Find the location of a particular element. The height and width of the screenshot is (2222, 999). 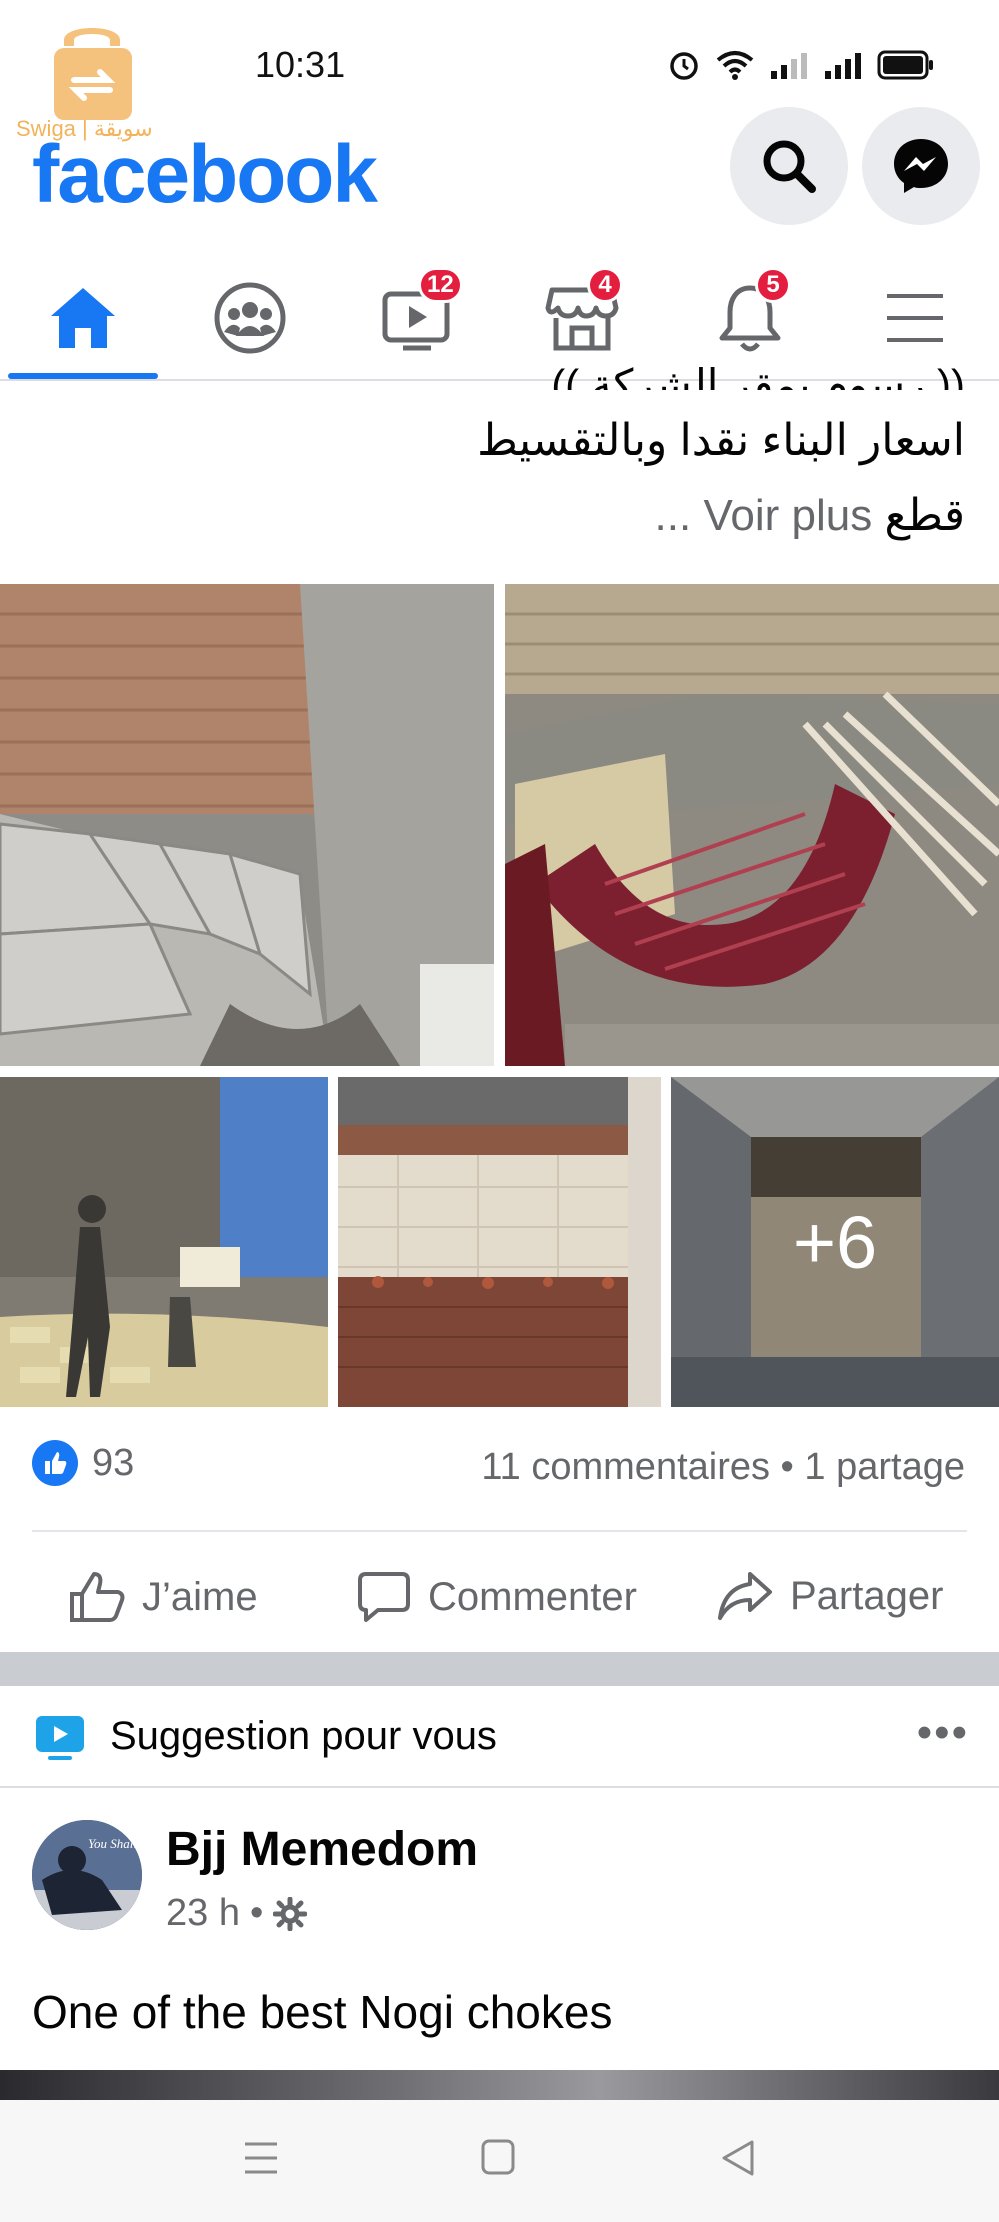

tiled-wall-photo is located at coordinates (499, 1242).